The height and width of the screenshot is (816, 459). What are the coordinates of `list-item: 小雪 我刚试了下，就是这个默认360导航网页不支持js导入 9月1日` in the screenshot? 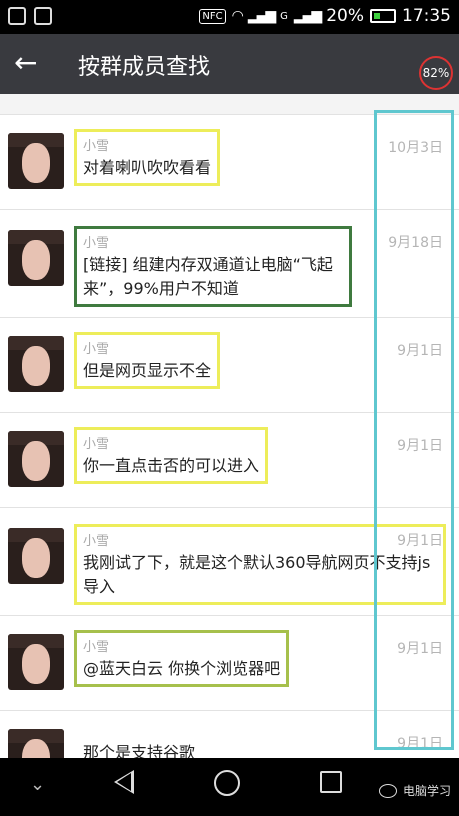 It's located at (229, 562).